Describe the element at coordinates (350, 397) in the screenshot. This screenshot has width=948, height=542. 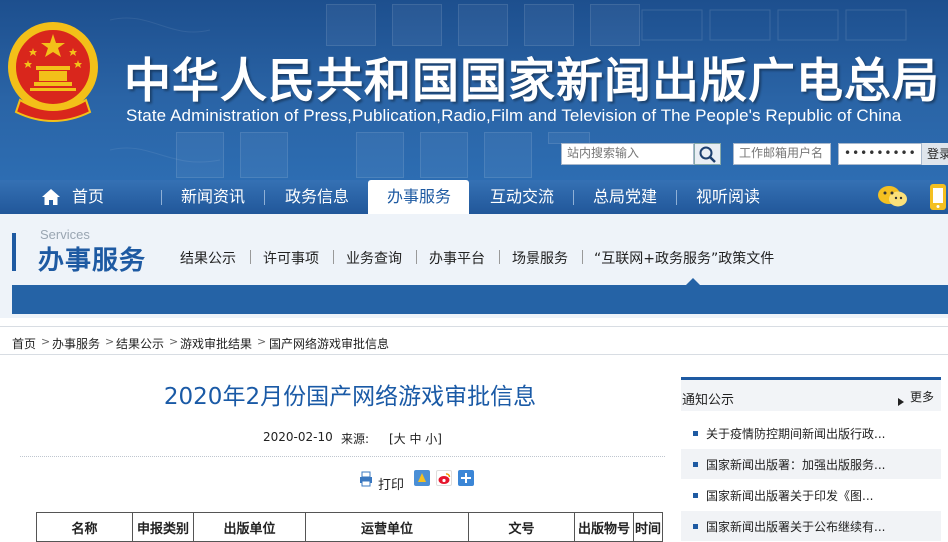
I see `article-title: 2020年2月份国产网络游戏审批信息` at that location.